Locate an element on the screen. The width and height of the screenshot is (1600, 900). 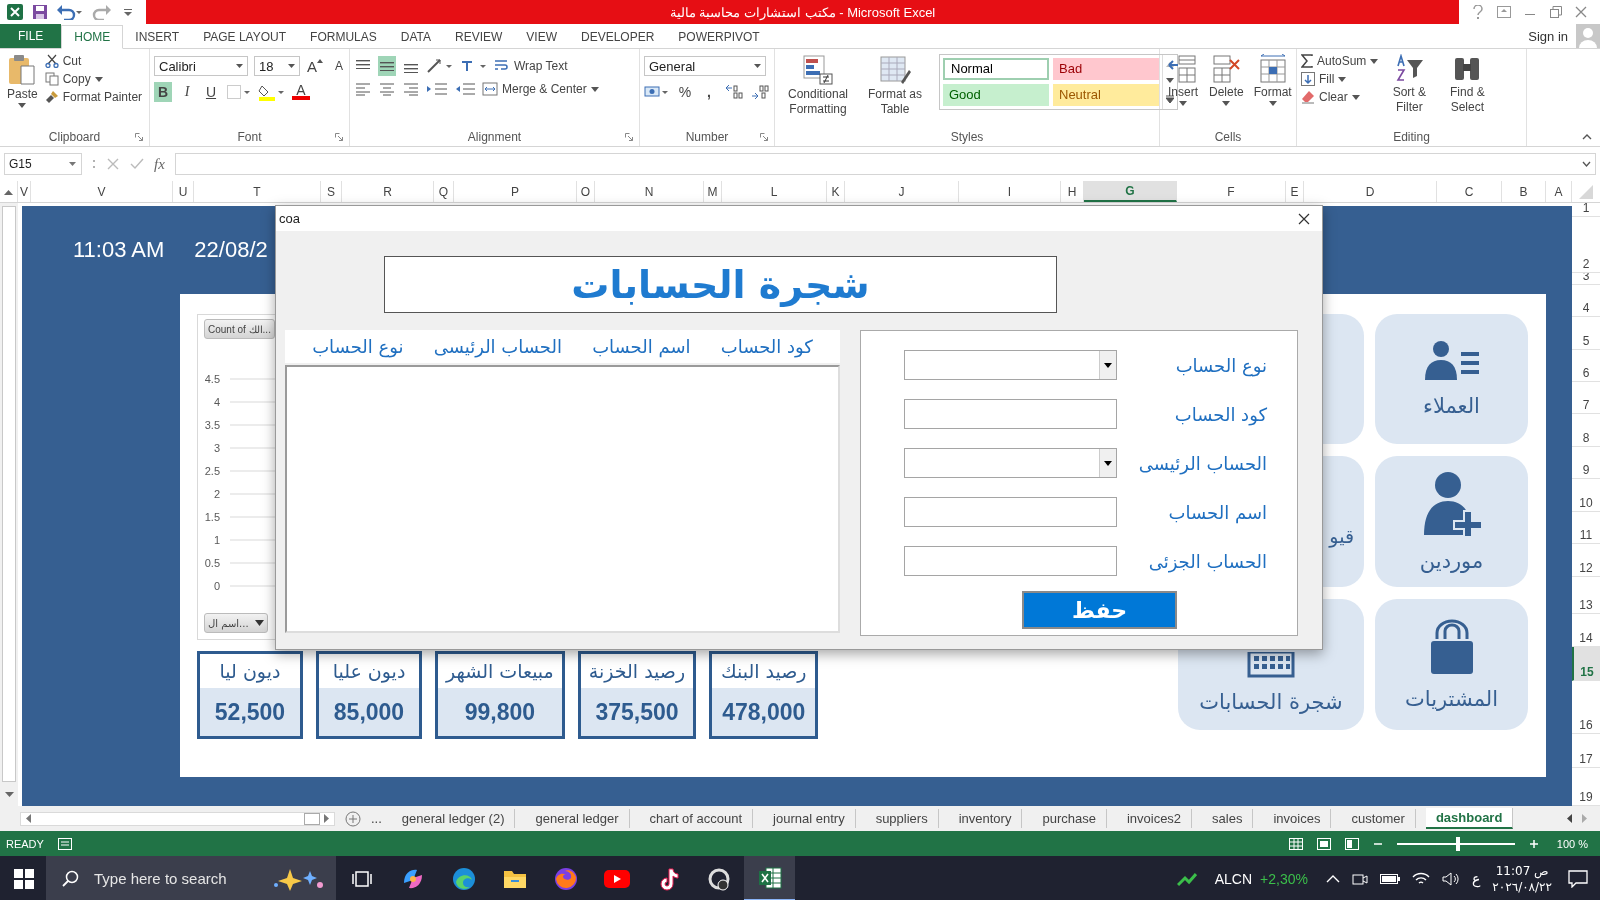
accounting-icon is located at coordinates (657, 92).